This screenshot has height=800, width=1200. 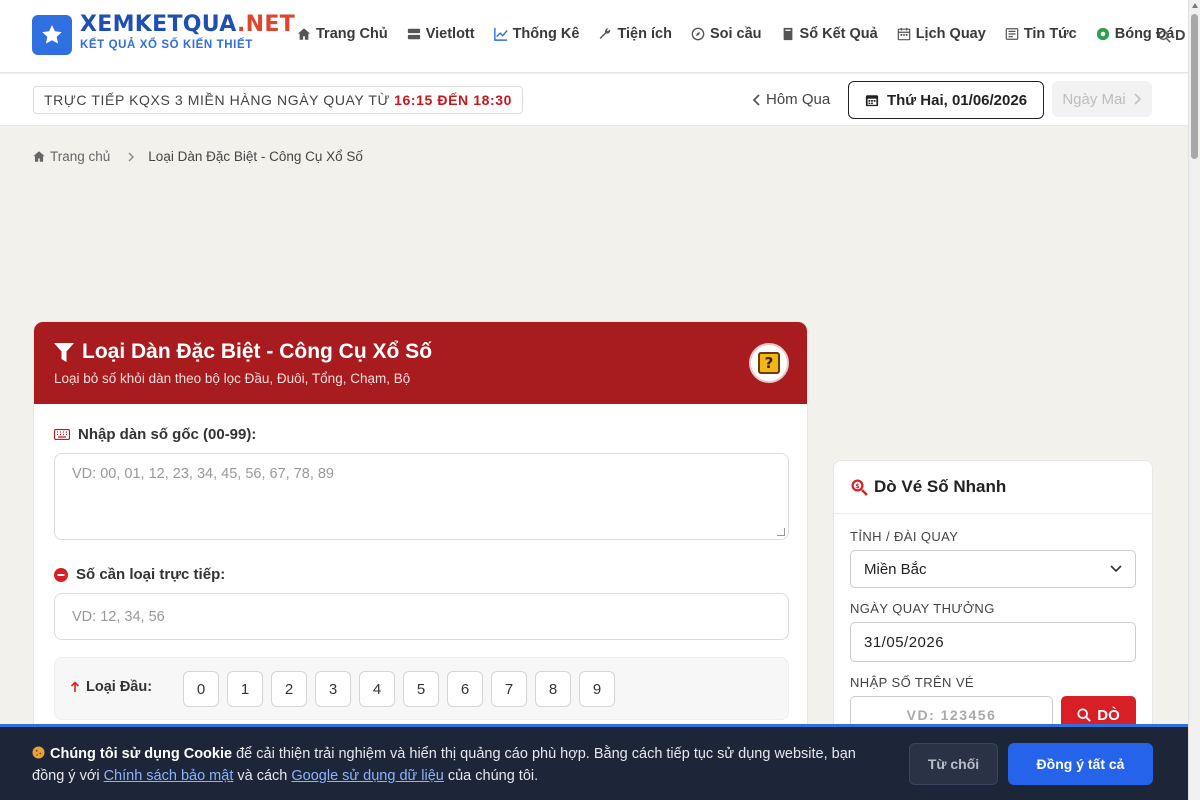 What do you see at coordinates (756, 99) in the screenshot?
I see `chevron-left-icon` at bounding box center [756, 99].